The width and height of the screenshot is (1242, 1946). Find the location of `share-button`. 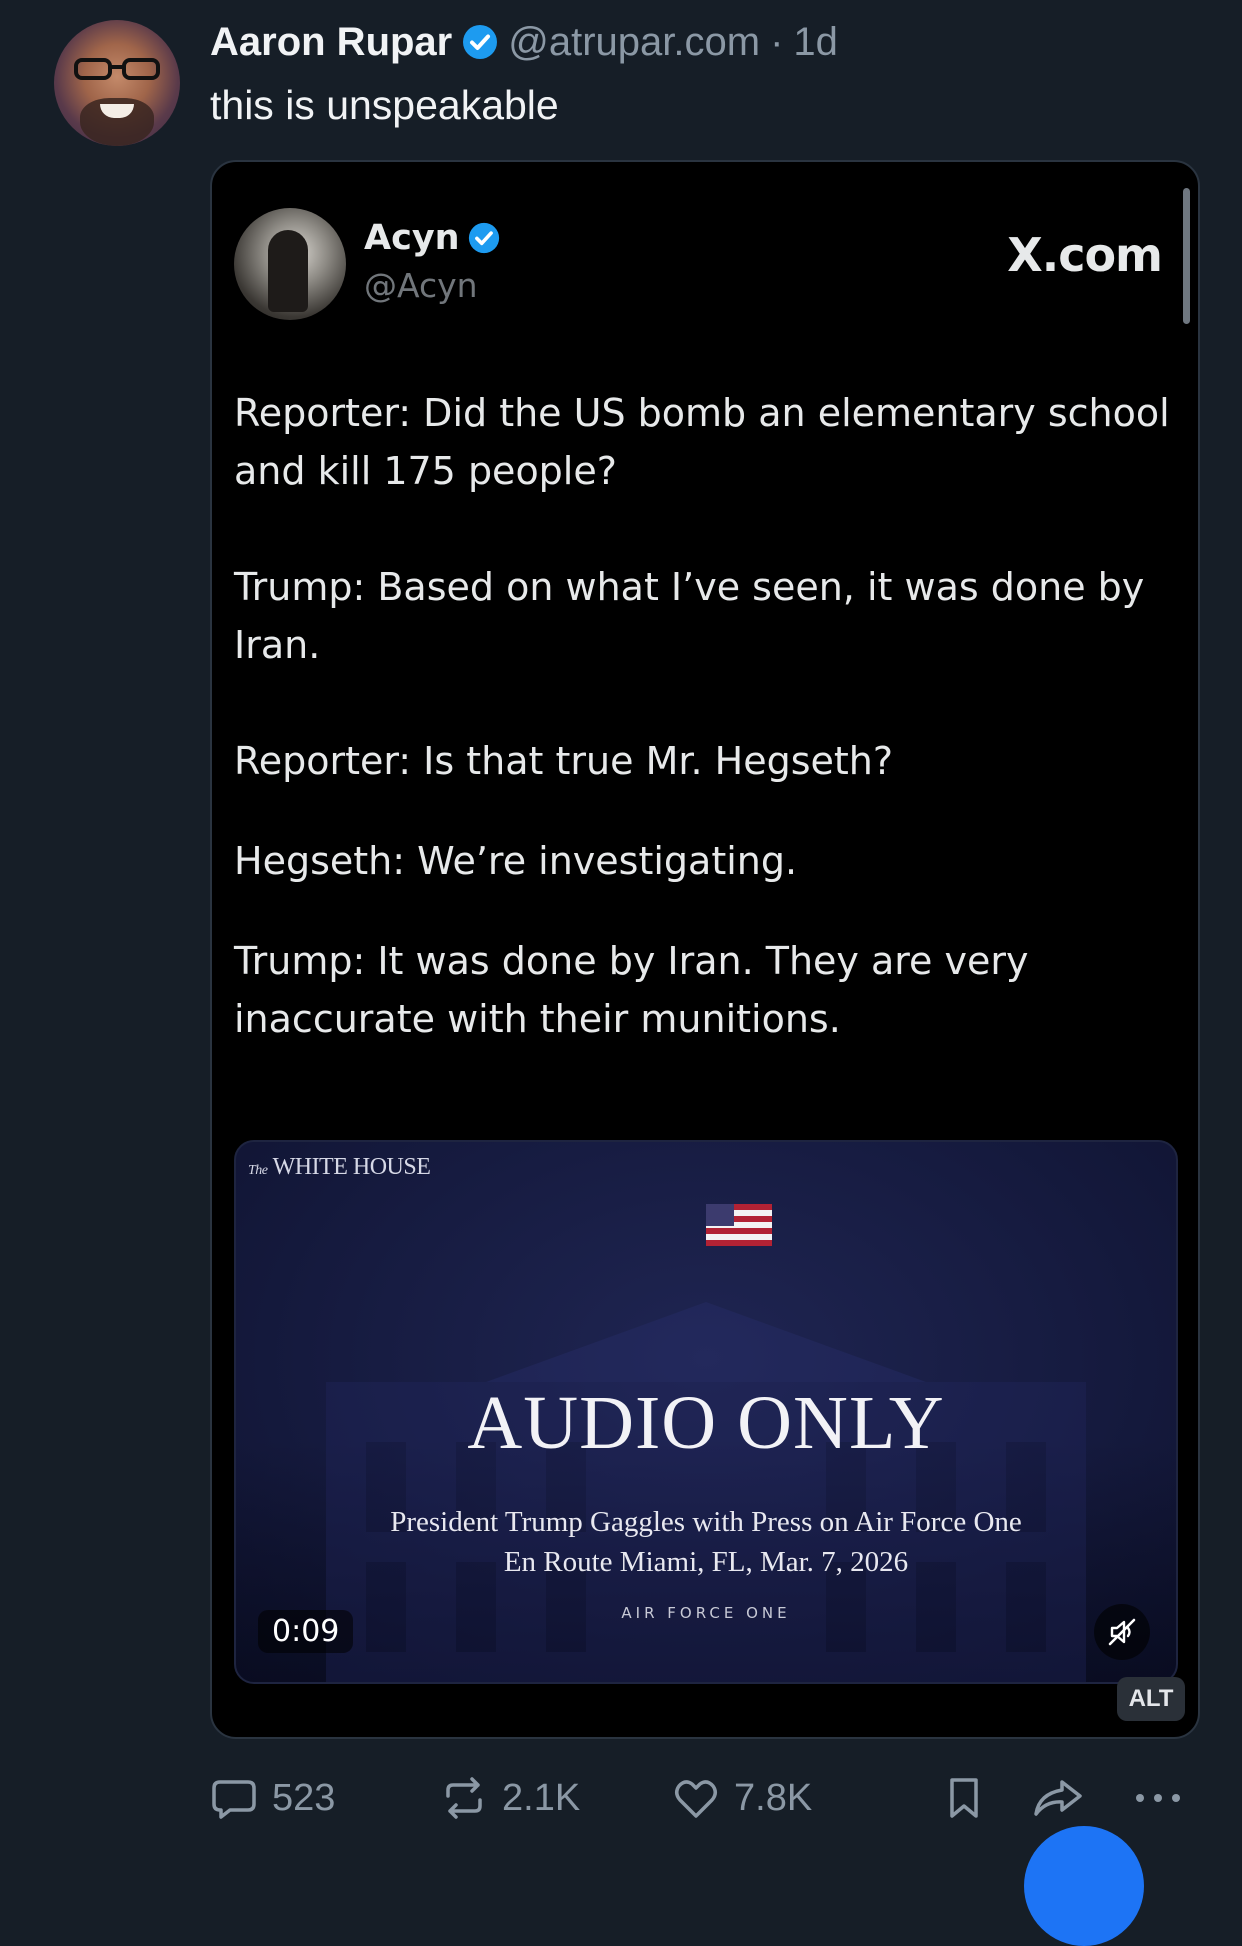

share-button is located at coordinates (1058, 1798).